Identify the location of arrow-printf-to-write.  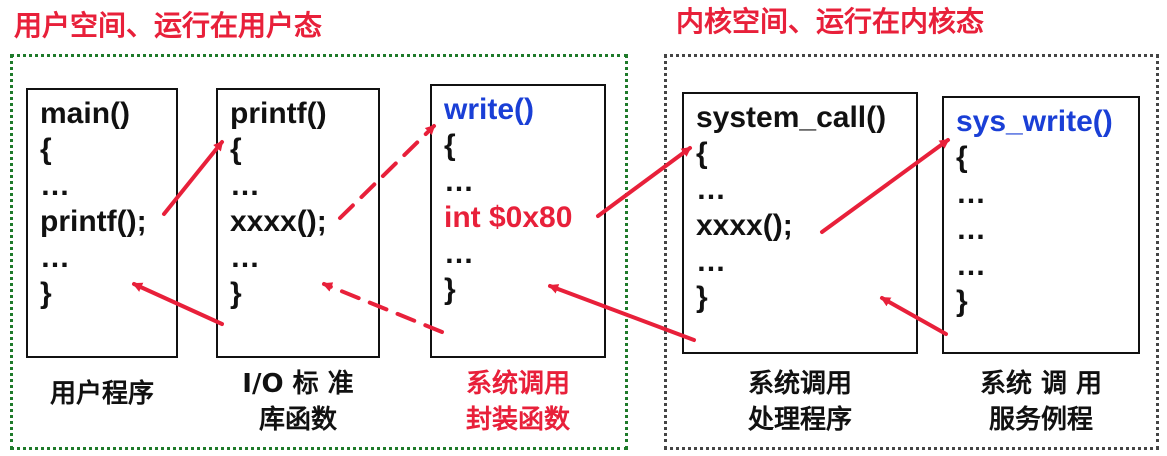
(387, 172).